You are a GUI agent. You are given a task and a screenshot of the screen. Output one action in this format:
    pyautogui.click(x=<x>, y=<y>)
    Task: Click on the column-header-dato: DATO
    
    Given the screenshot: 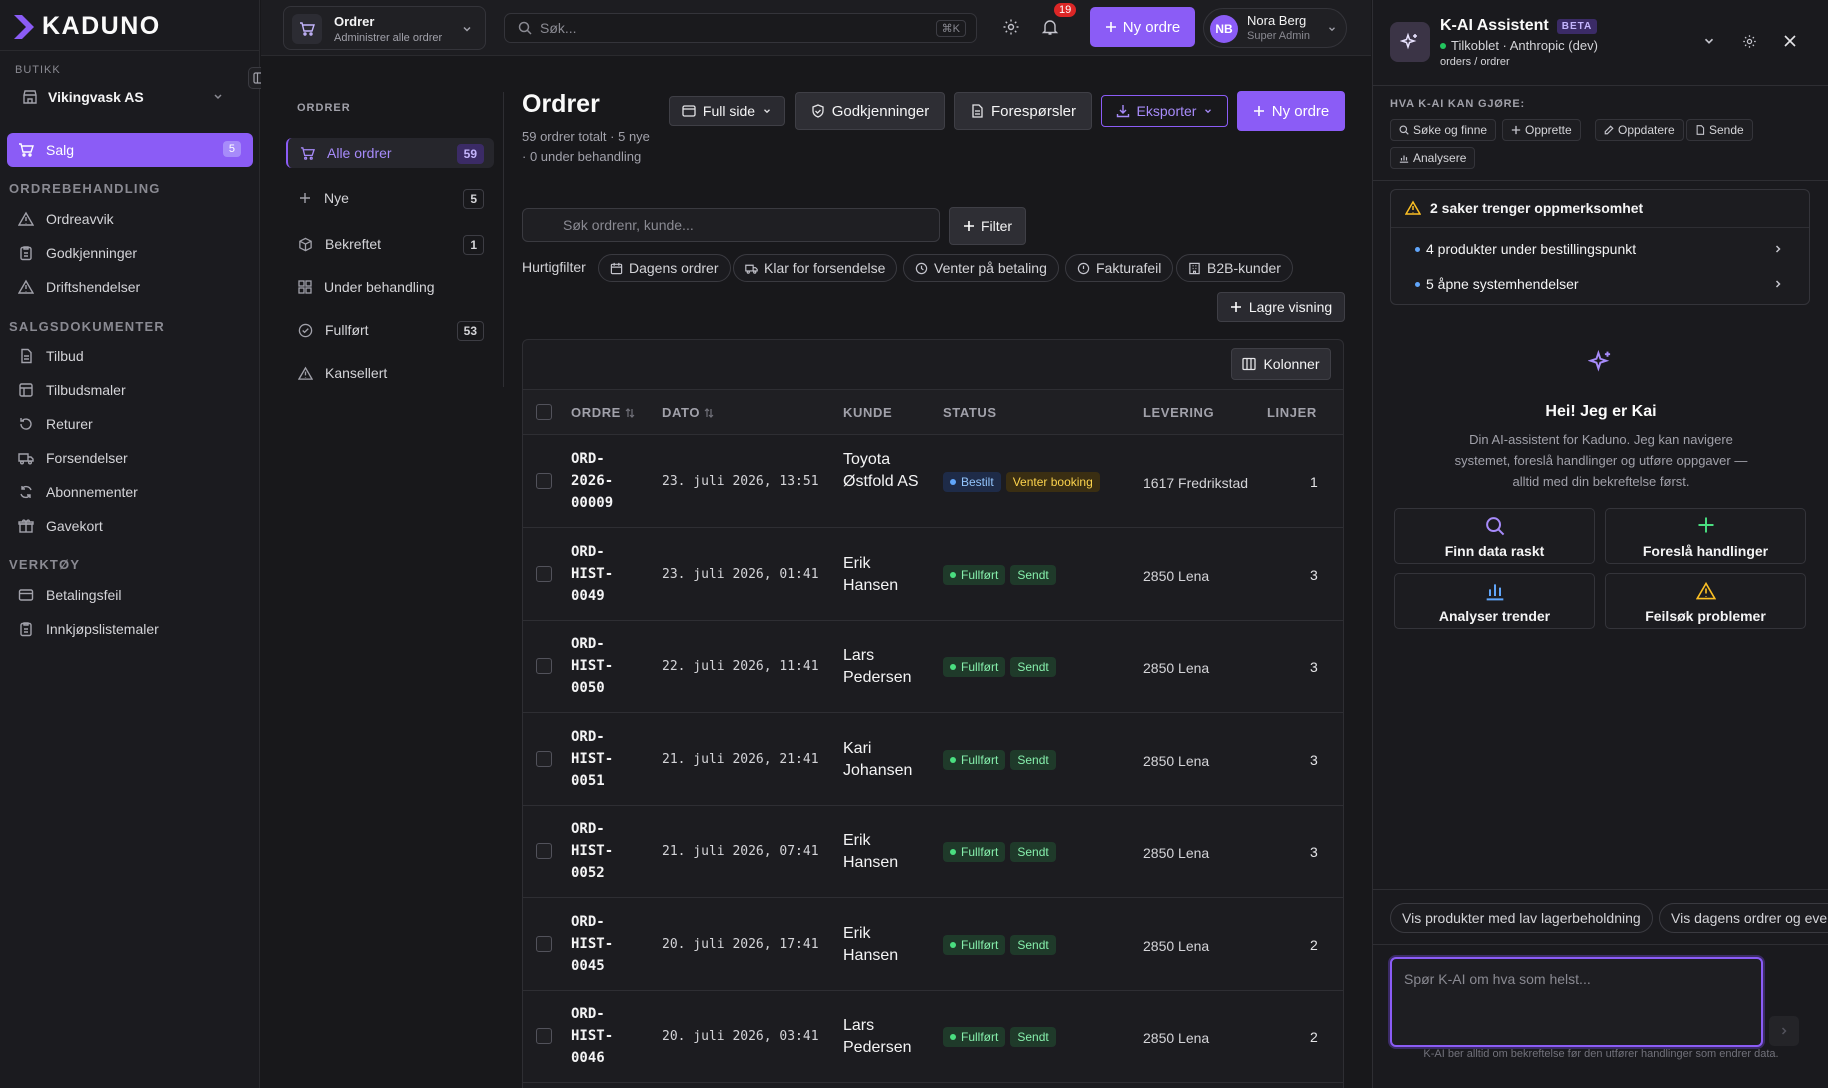 What is the action you would take?
    pyautogui.click(x=688, y=412)
    